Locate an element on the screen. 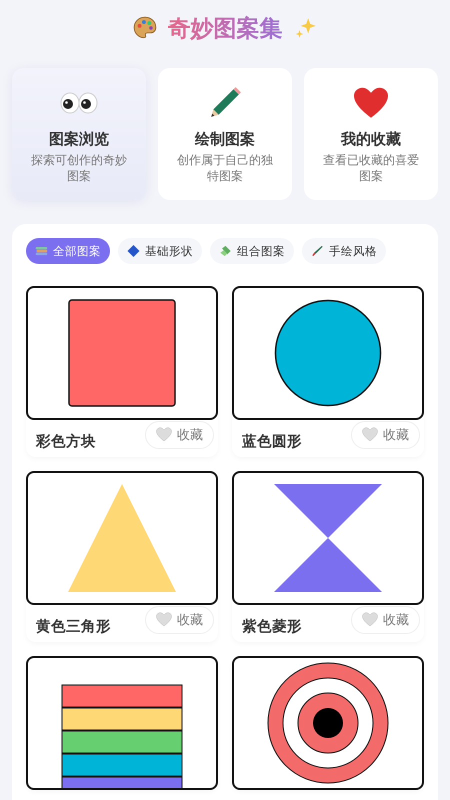  category-tab: 全部图案 is located at coordinates (68, 251).